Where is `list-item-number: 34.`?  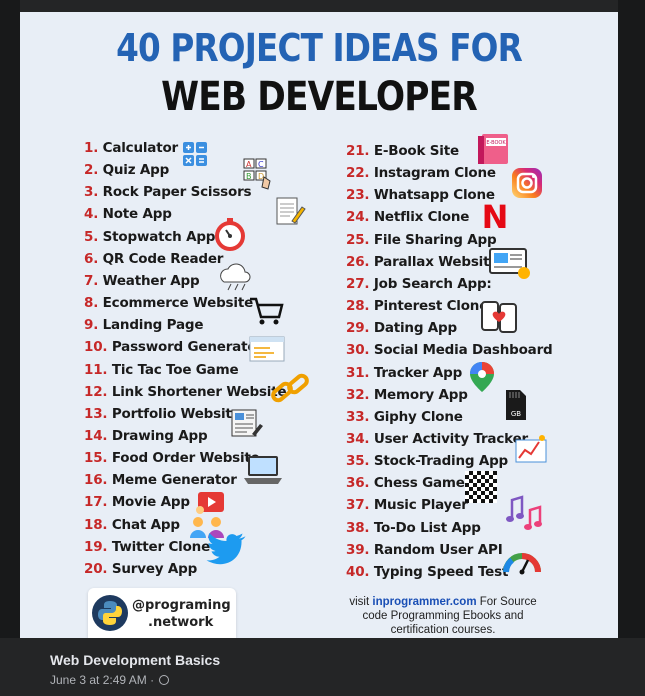
list-item-number: 34. is located at coordinates (358, 438).